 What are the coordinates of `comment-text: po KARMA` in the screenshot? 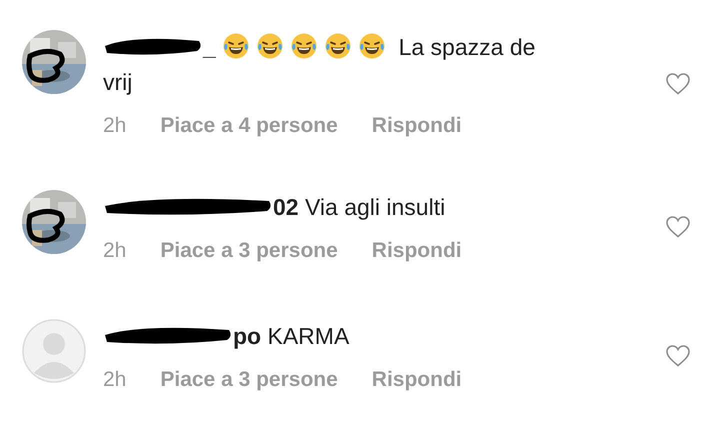 It's located at (333, 336).